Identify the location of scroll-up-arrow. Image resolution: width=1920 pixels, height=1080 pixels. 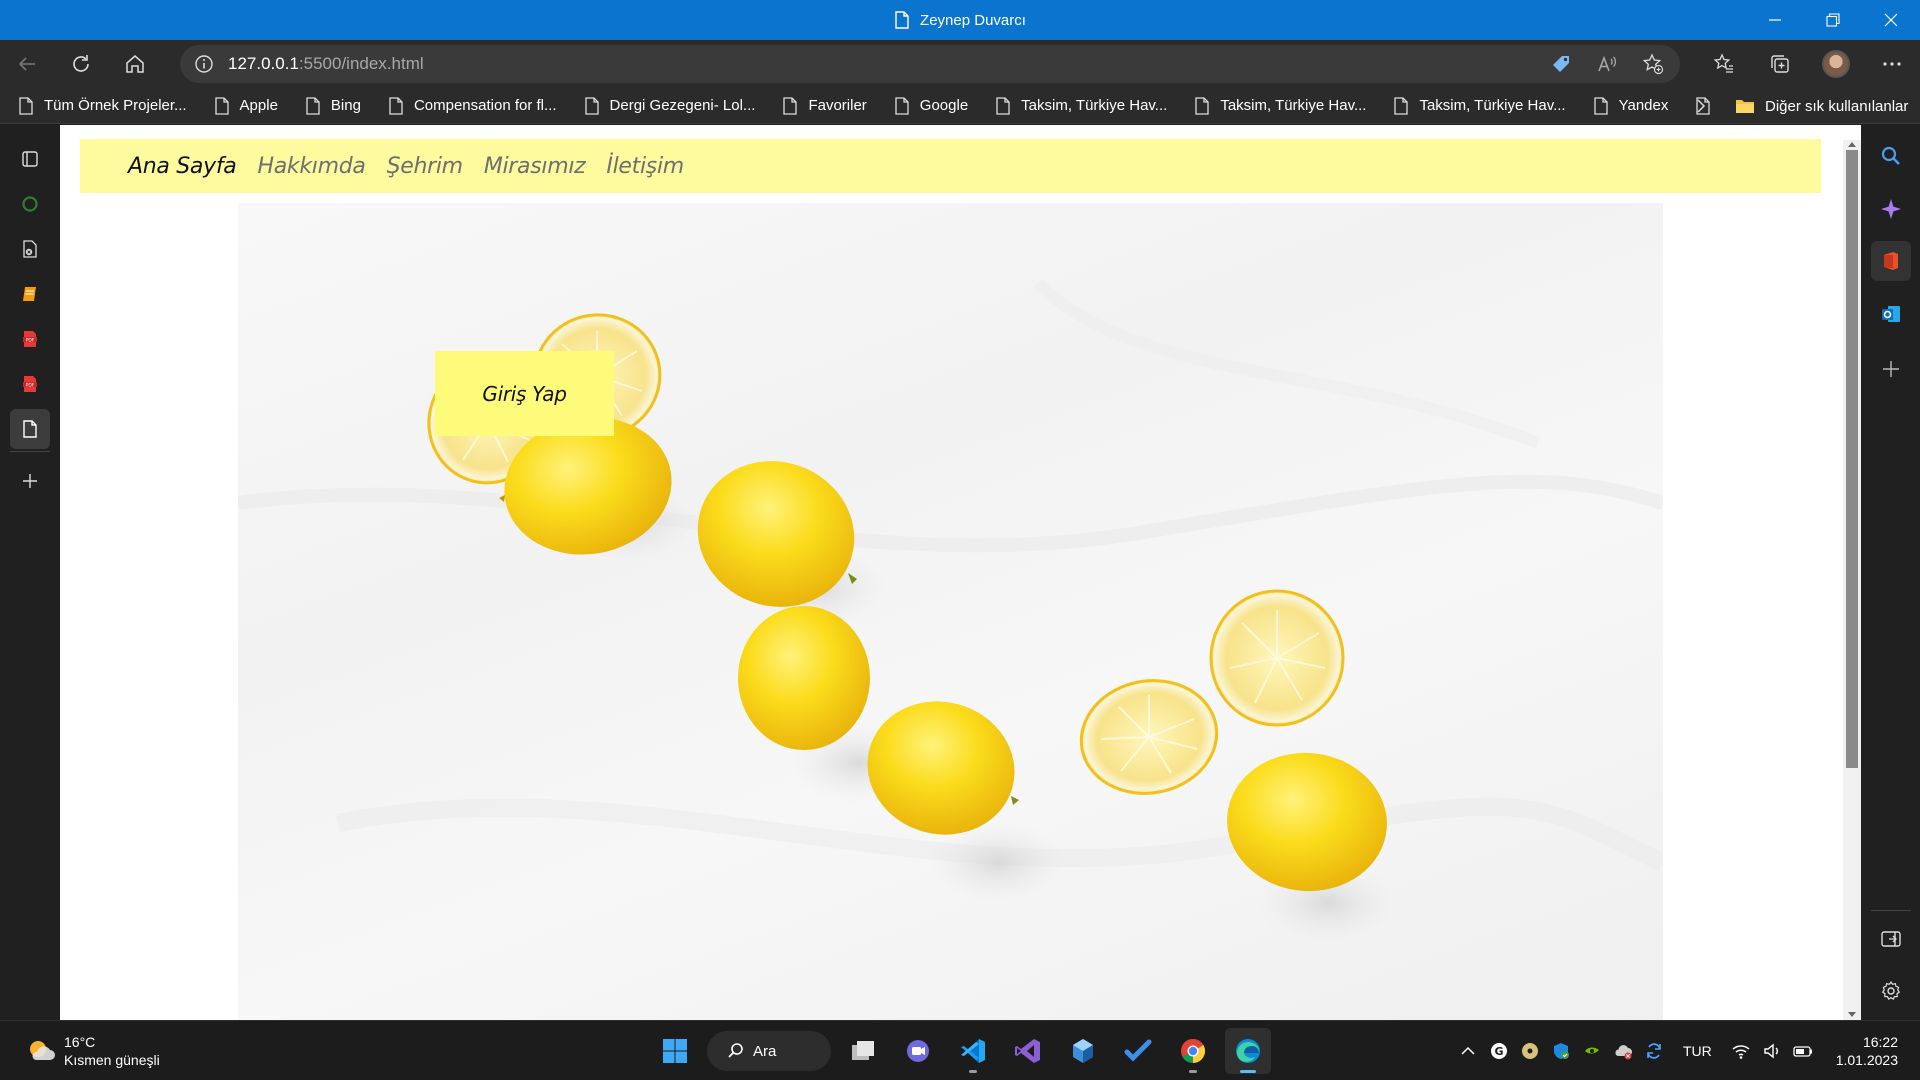
(1852, 144).